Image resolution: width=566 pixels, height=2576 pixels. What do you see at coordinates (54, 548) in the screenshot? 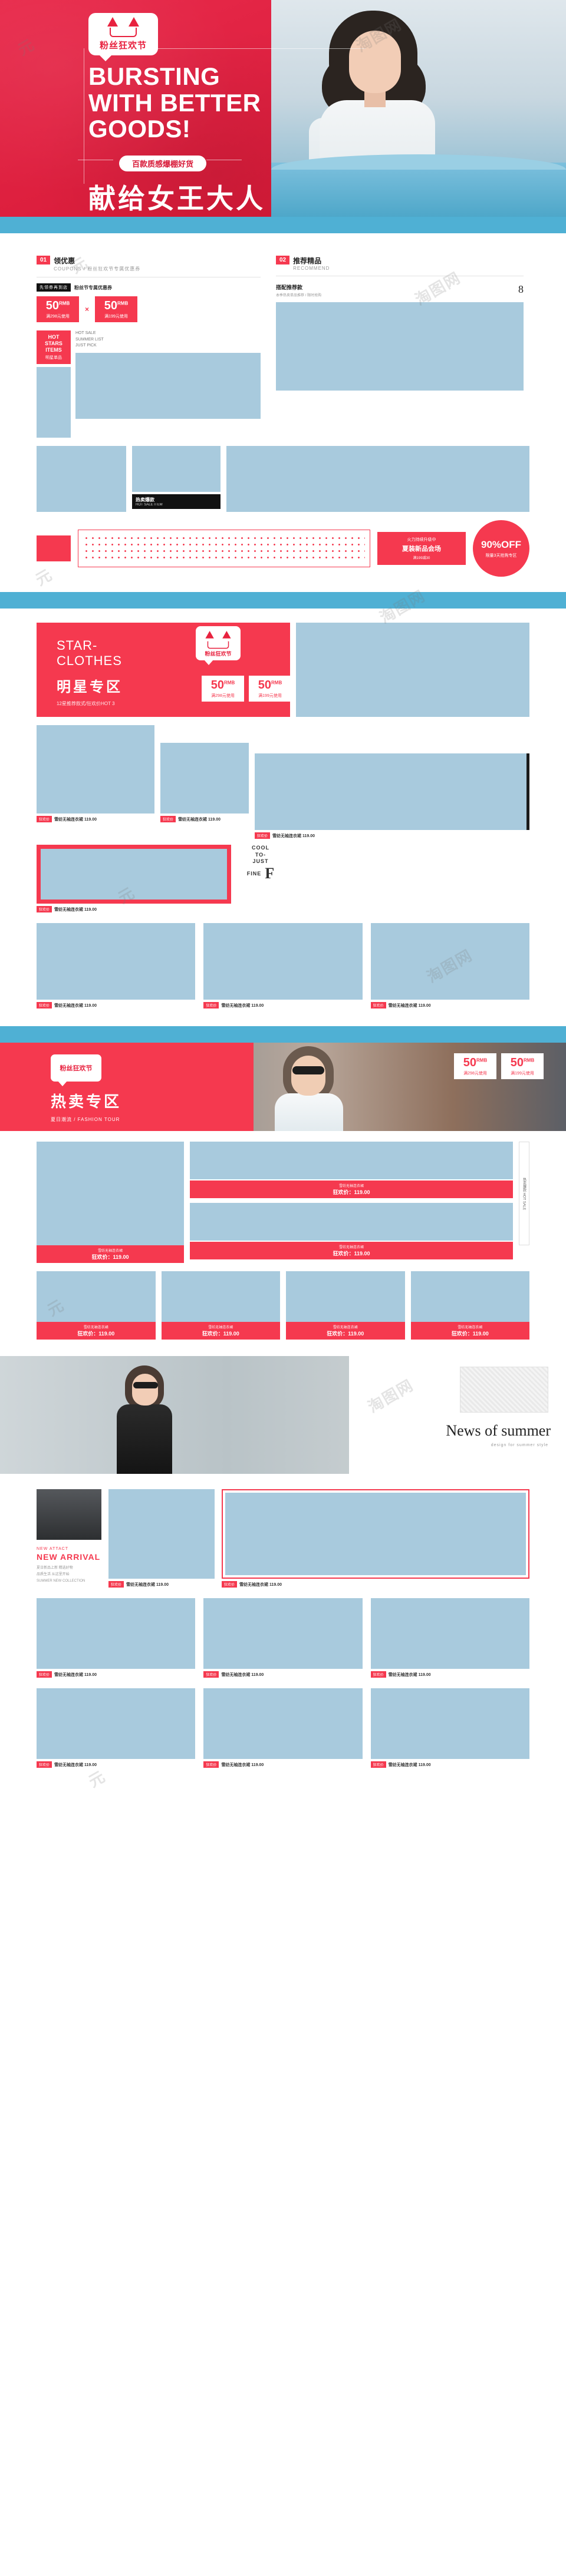
I see `decor-red-block` at bounding box center [54, 548].